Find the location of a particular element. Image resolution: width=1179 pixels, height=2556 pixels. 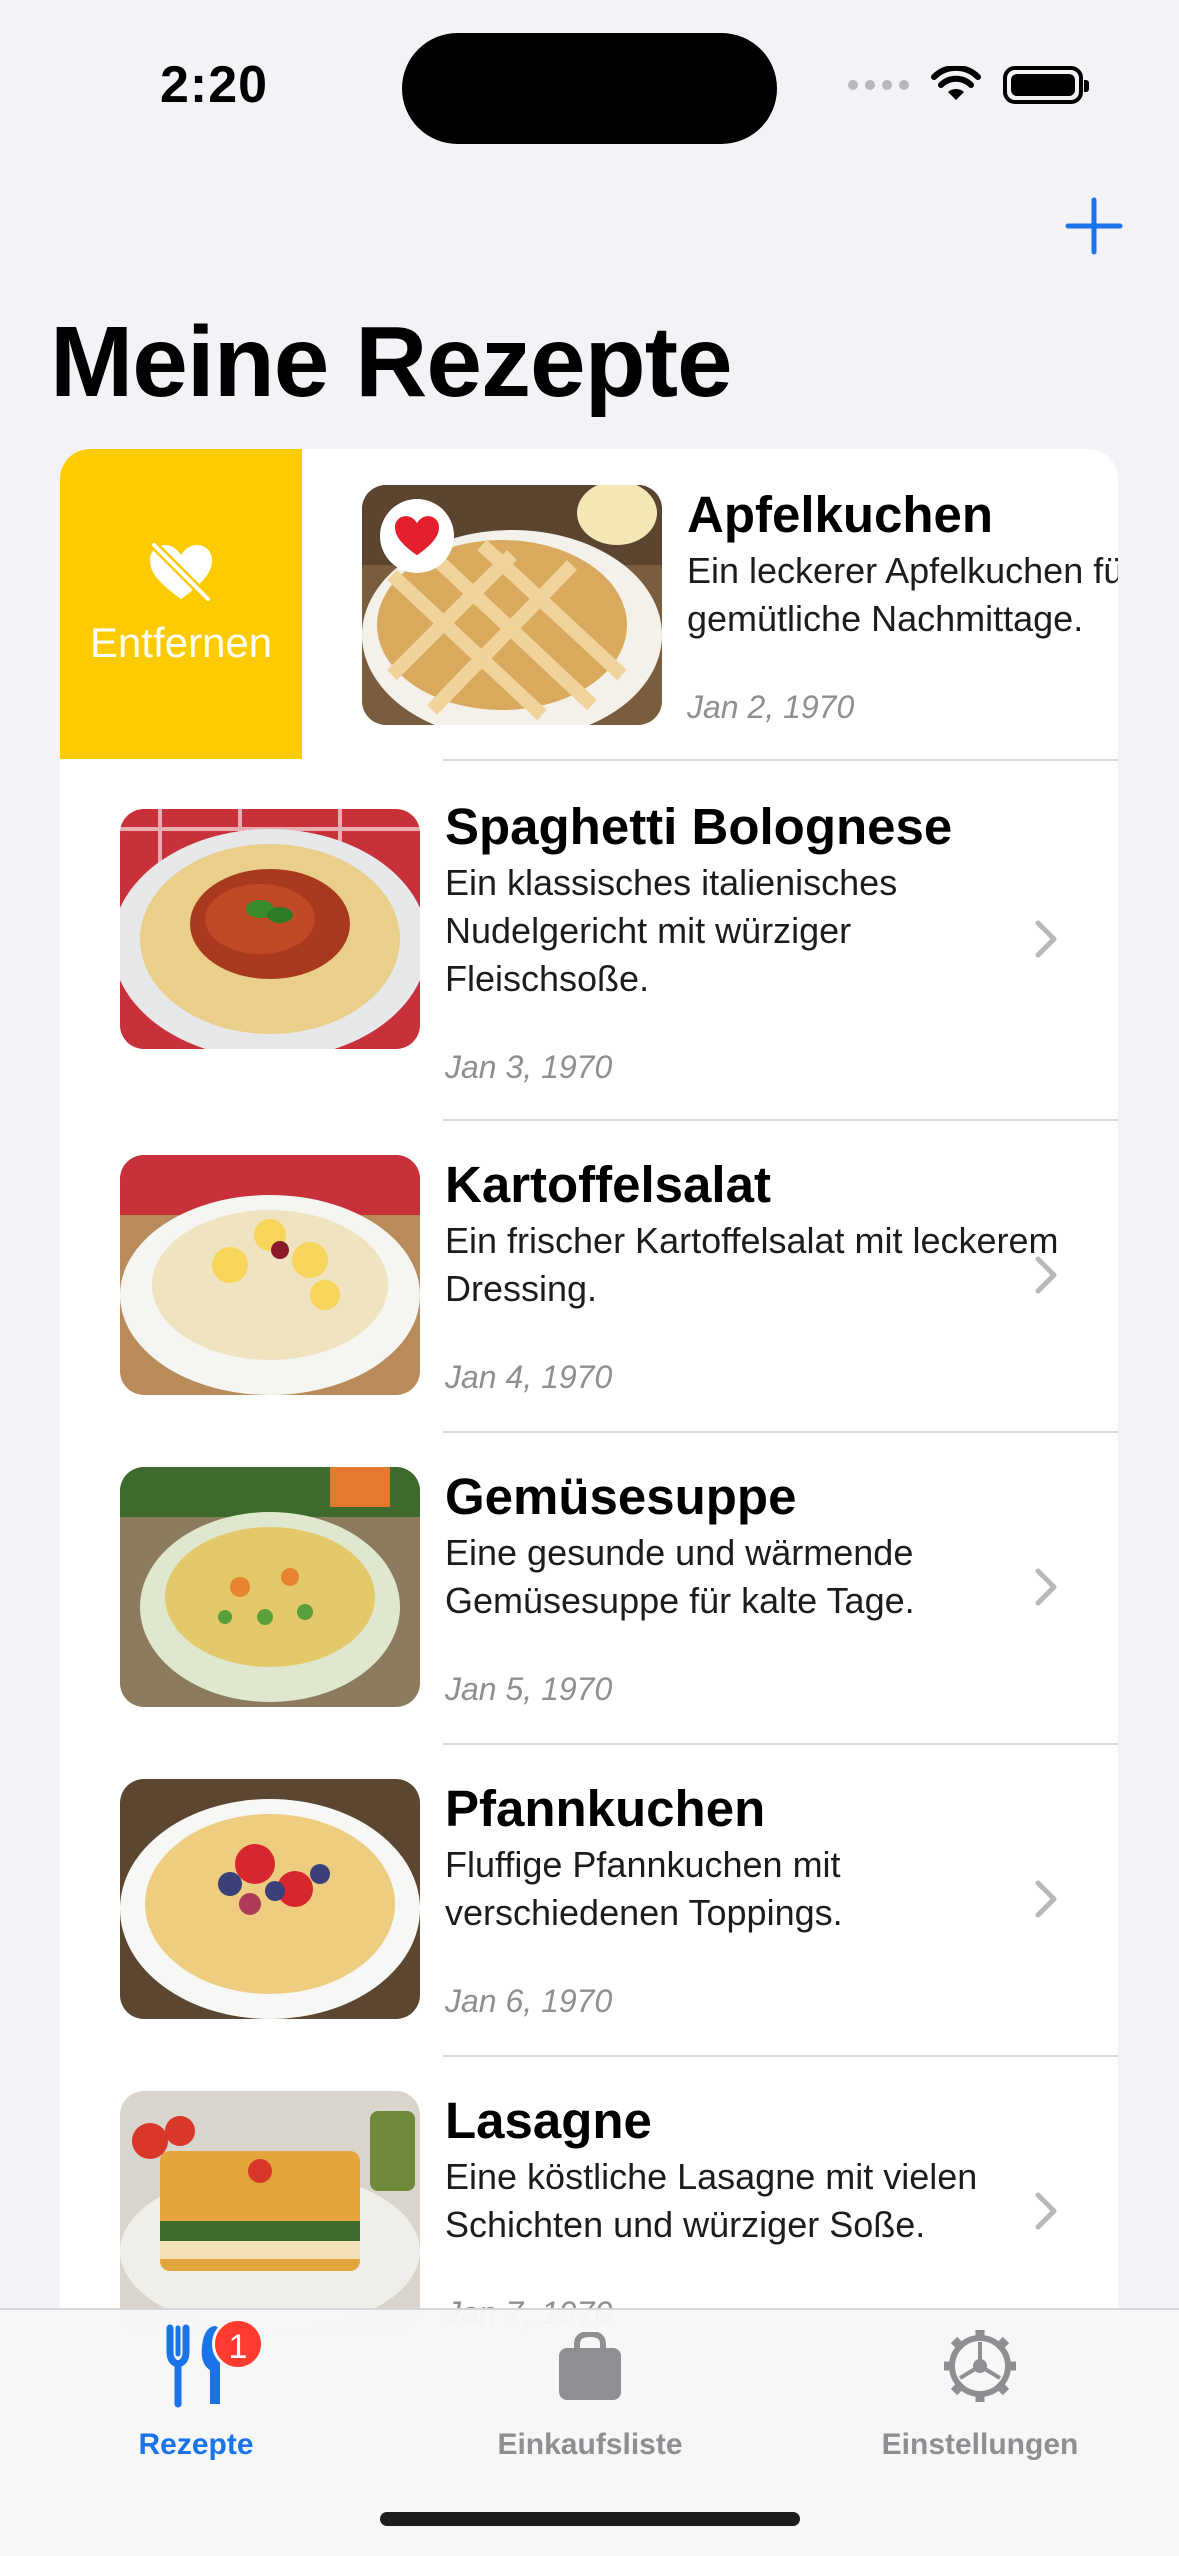

tab-label: Rezepte is located at coordinates (196, 2444).